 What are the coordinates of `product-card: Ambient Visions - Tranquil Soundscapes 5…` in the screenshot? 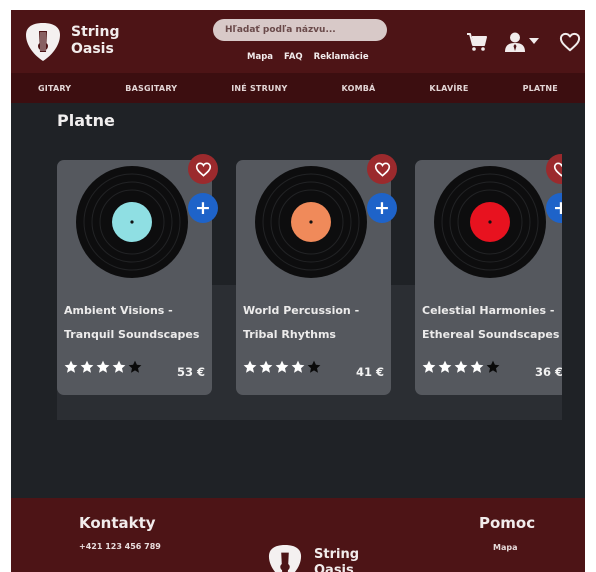 It's located at (134, 277).